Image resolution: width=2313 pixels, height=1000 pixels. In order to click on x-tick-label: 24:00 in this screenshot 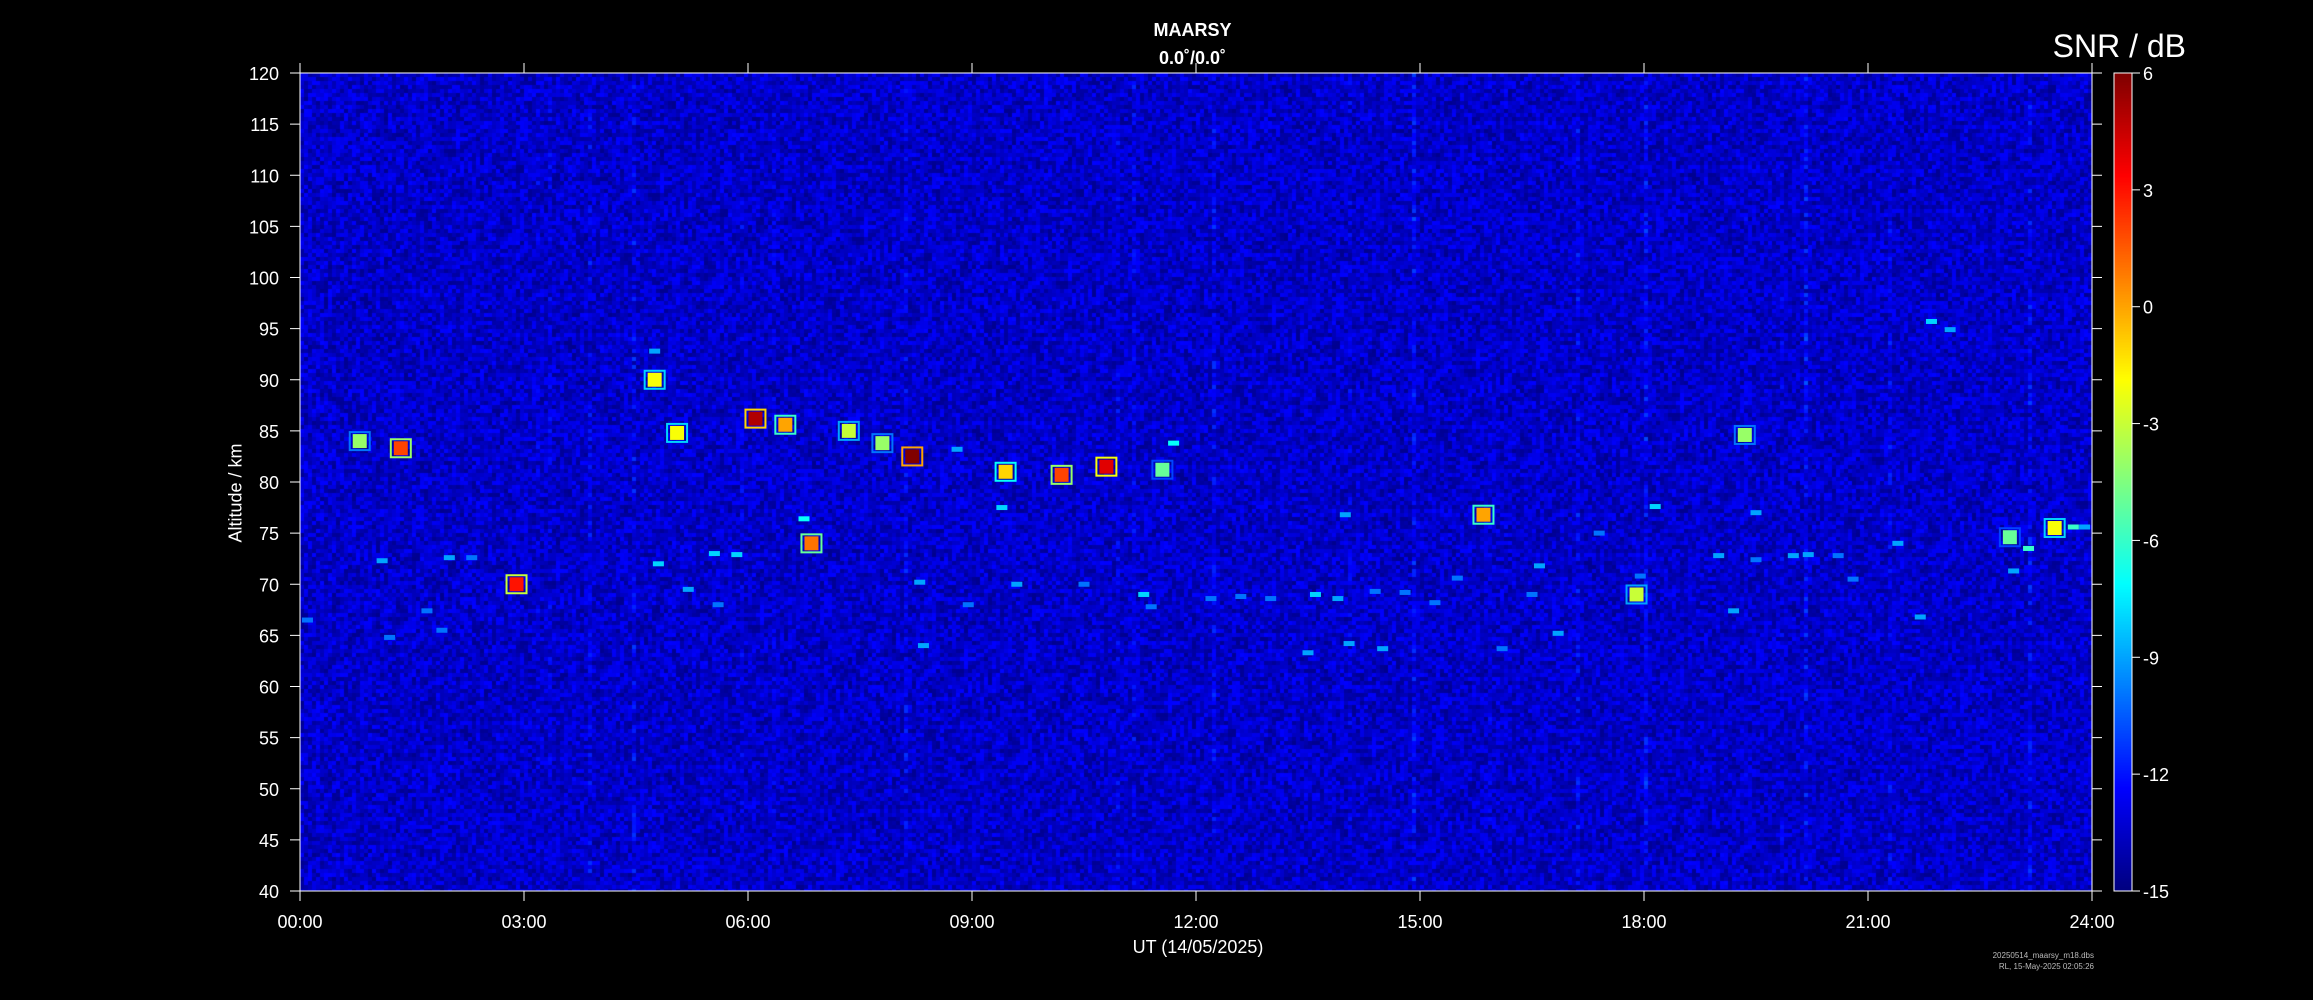, I will do `click(2091, 922)`.